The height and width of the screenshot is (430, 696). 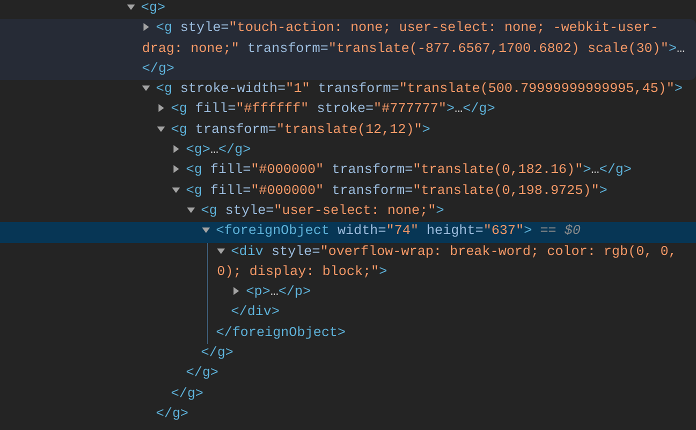 I want to click on tree-item: <g fill="#000000" transform="translate(0,198.9725)">, so click(x=348, y=192).